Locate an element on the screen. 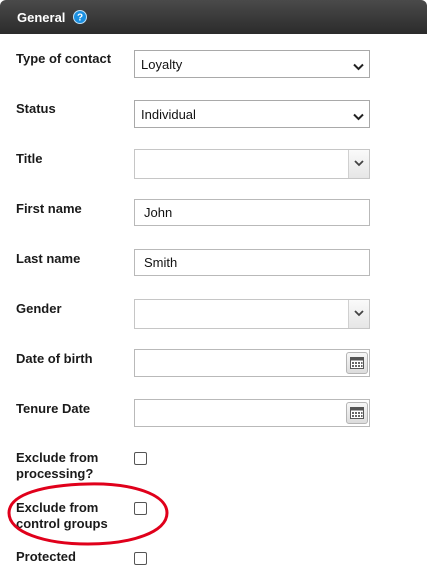 This screenshot has width=427, height=585. tenure-date-label: Tenure Date is located at coordinates (53, 408).